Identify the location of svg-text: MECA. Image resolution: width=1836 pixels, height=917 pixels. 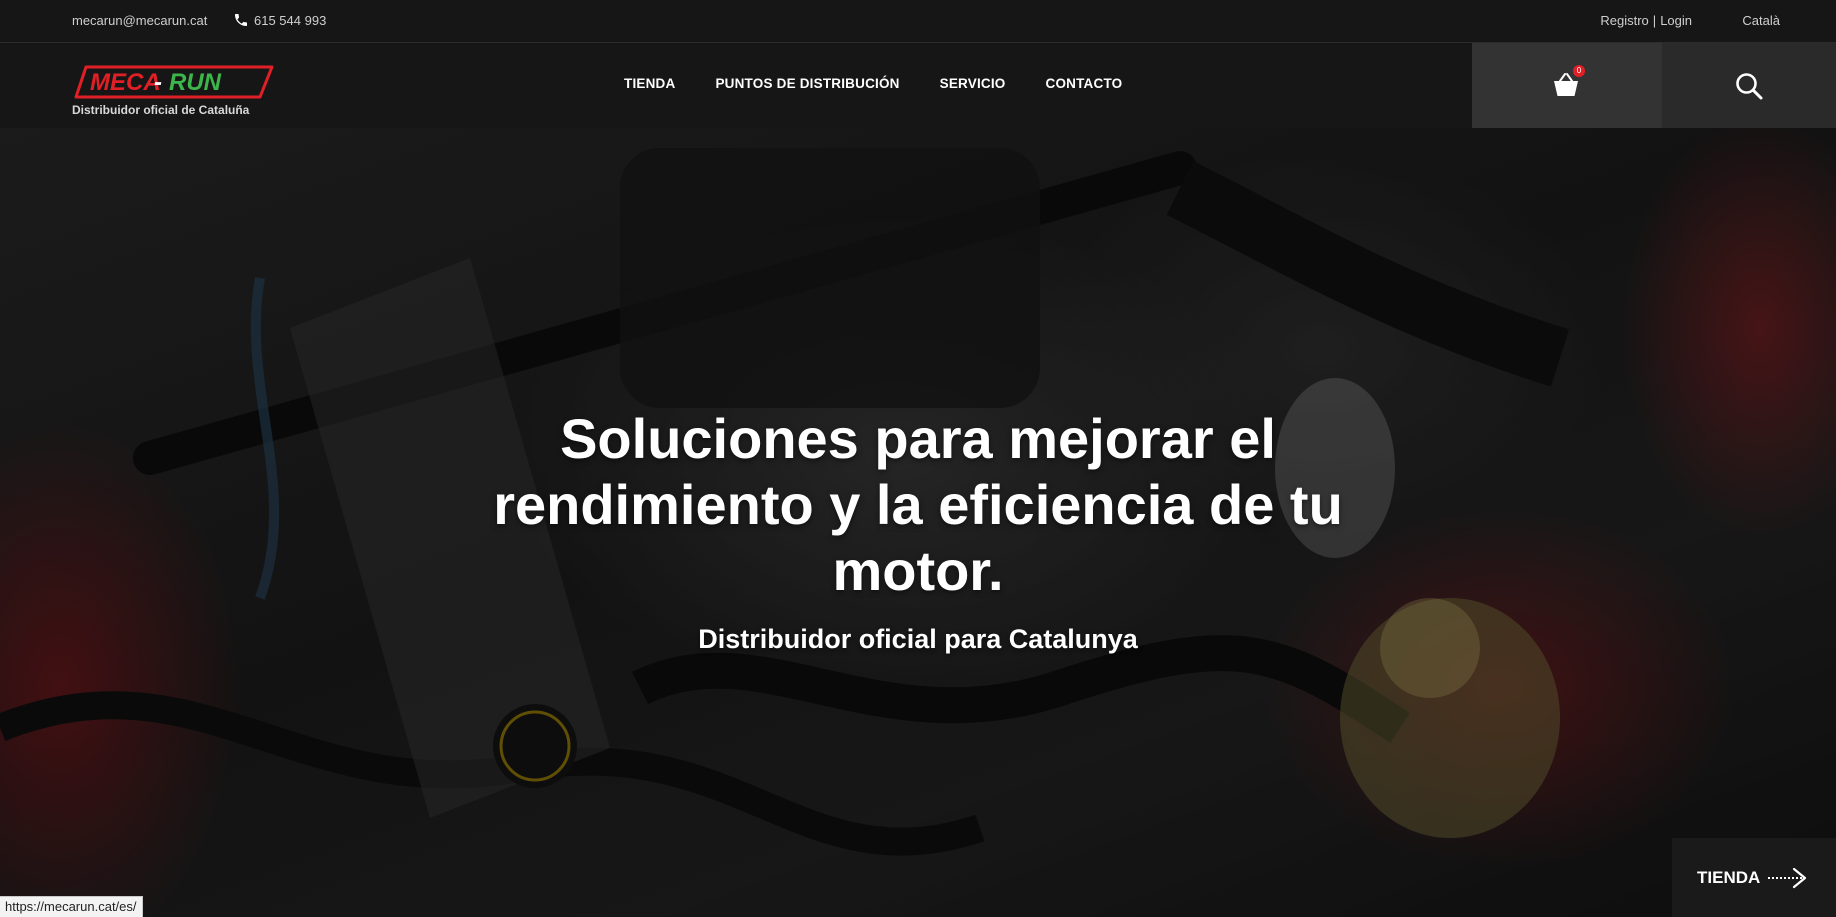
(125, 82).